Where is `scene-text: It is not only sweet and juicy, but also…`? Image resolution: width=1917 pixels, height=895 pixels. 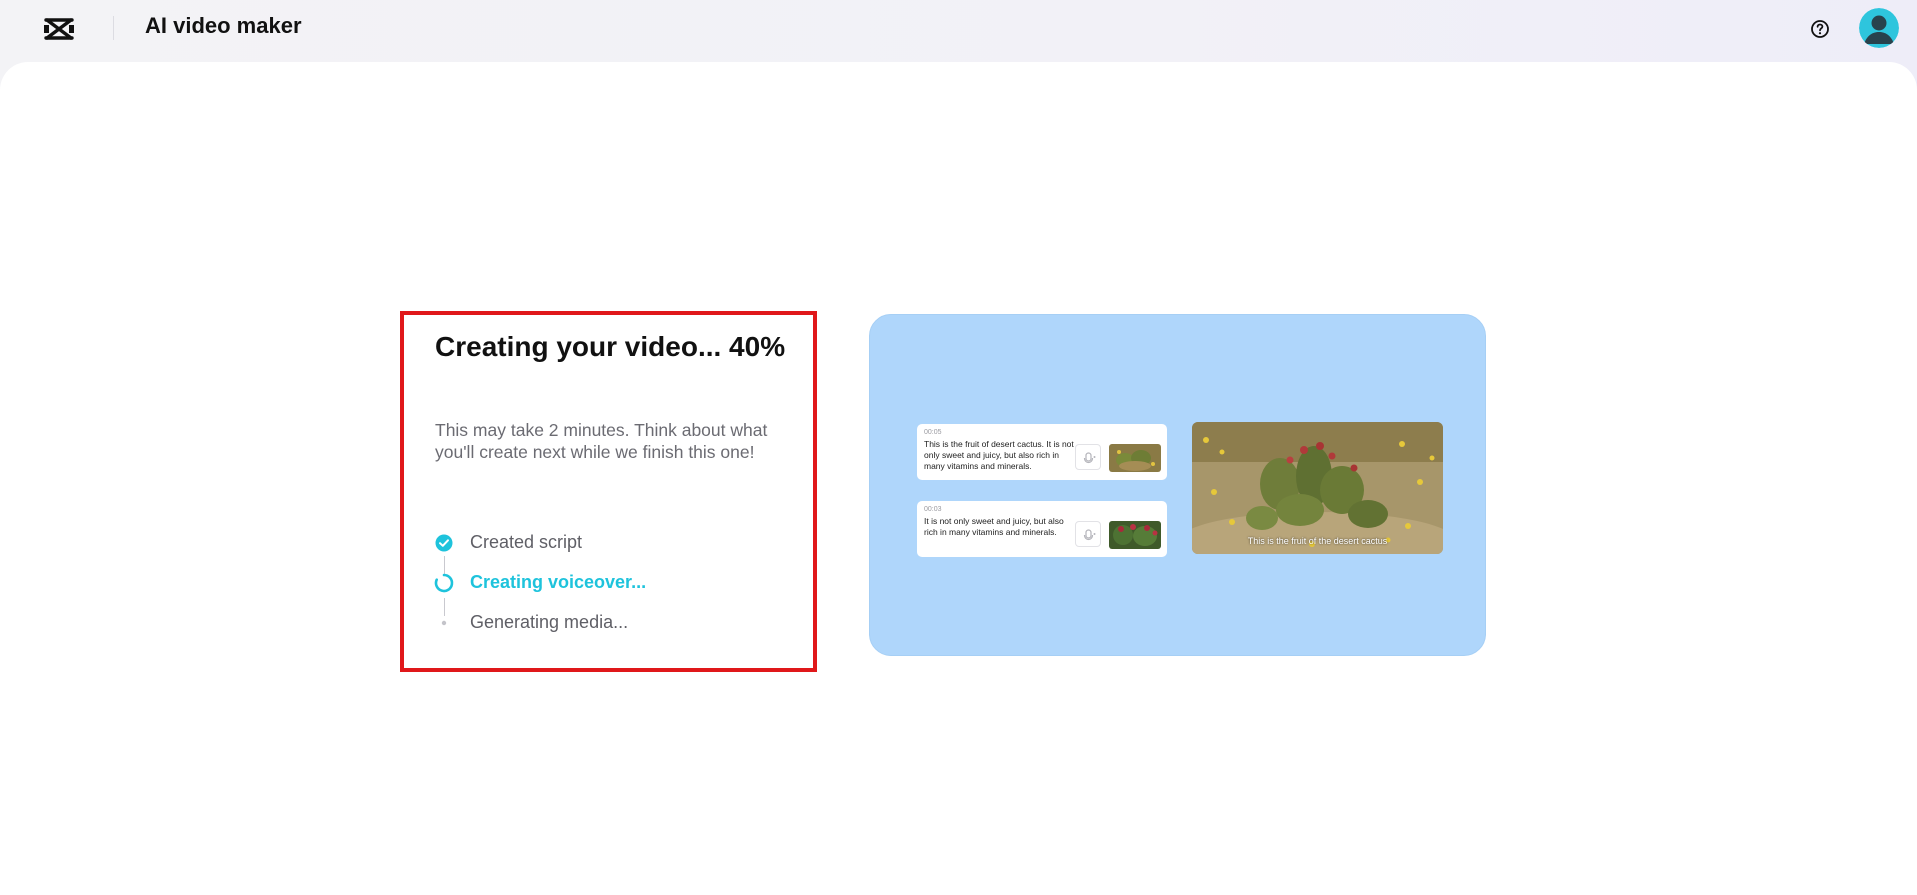 scene-text: It is not only sweet and juicy, but also… is located at coordinates (994, 526).